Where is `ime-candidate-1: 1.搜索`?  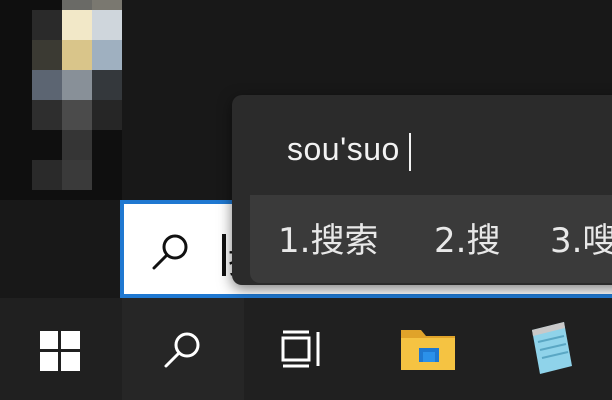 ime-candidate-1: 1.搜索 is located at coordinates (328, 237).